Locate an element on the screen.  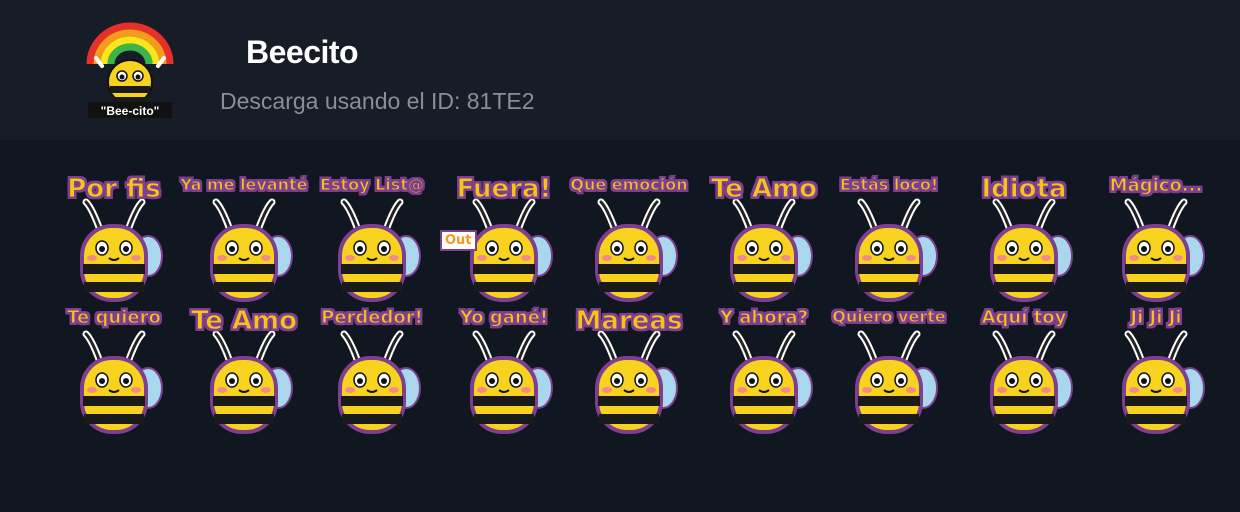
sticker-caption: Ya me levanté is located at coordinates (244, 184).